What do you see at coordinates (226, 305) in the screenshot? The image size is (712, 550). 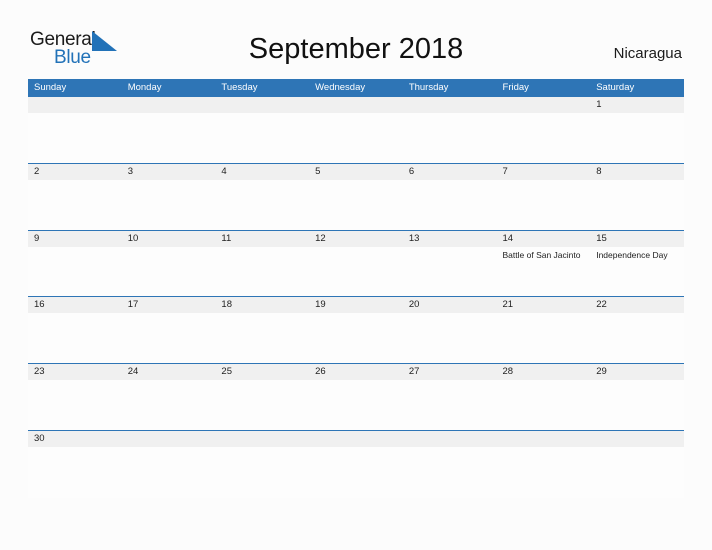 I see `day-number: 18` at bounding box center [226, 305].